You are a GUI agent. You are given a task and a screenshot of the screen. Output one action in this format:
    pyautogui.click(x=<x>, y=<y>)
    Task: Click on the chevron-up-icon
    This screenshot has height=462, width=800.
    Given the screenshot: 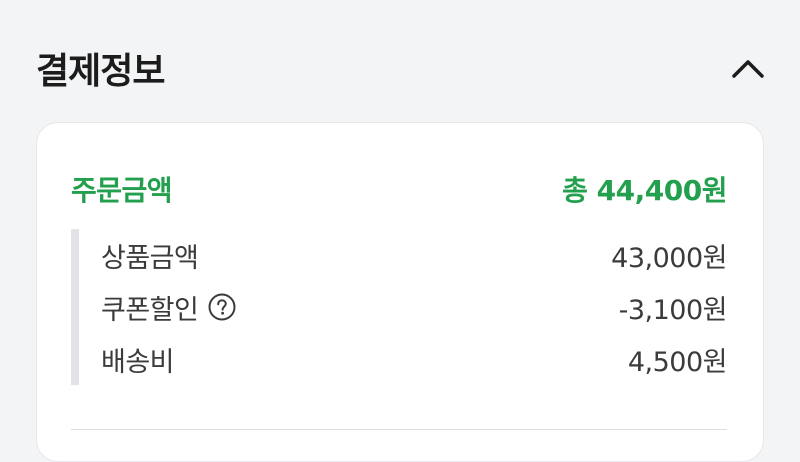 What is the action you would take?
    pyautogui.click(x=748, y=69)
    